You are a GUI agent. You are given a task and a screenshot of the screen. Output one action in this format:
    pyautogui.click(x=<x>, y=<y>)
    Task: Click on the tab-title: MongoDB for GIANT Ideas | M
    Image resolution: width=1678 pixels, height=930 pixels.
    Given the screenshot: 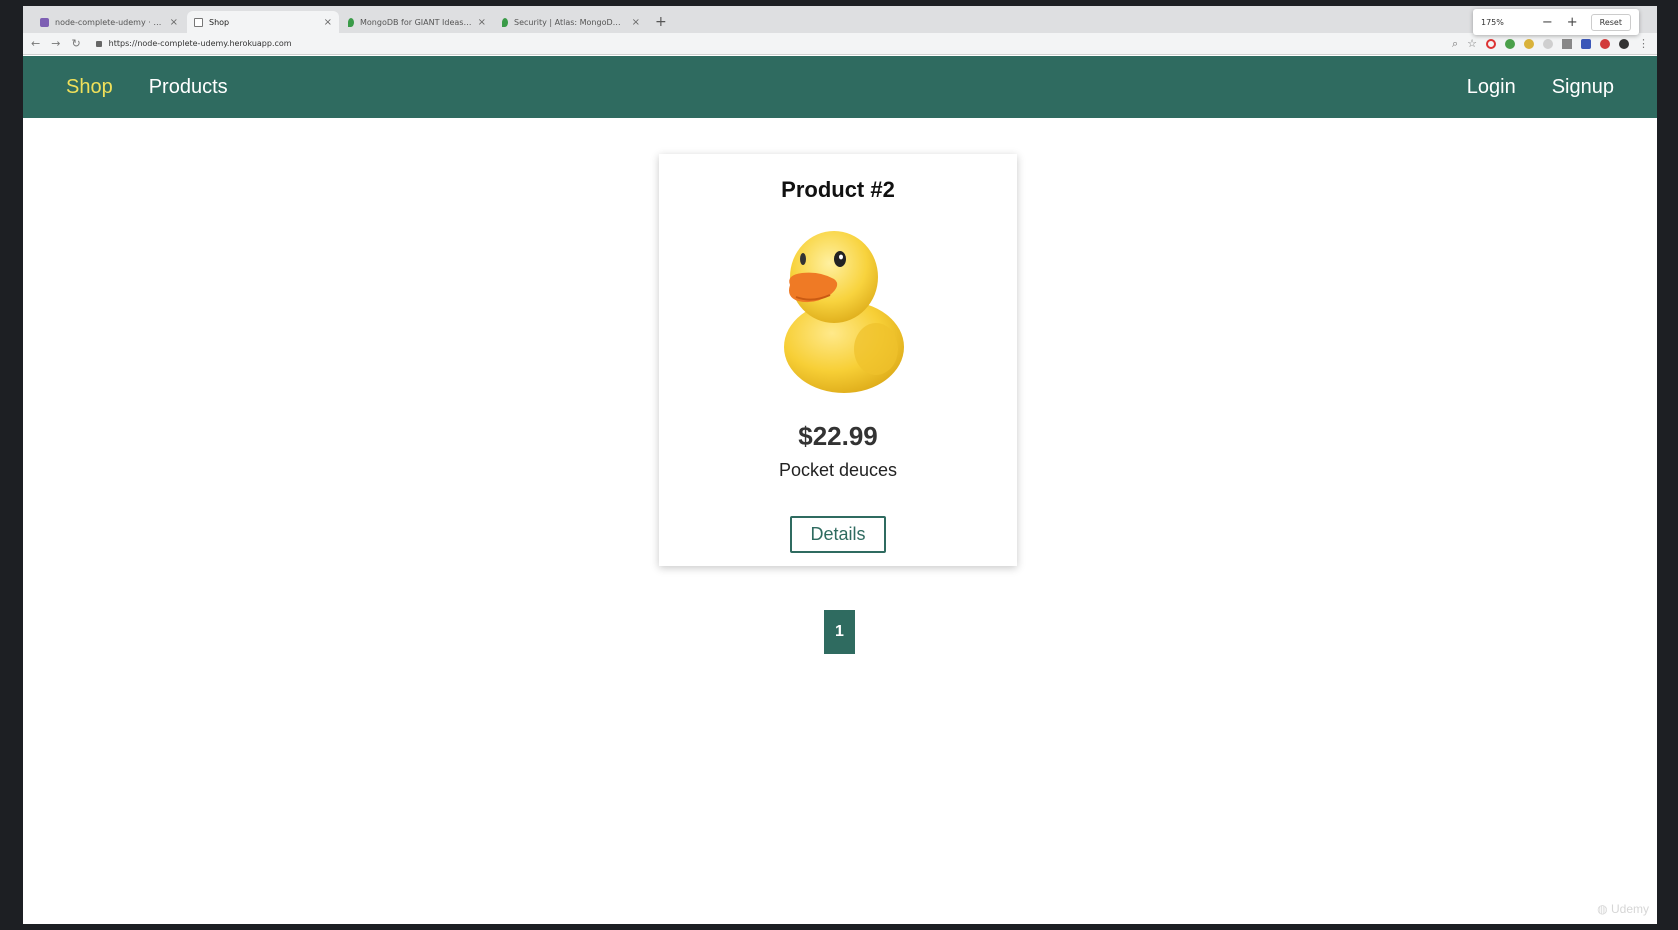 What is the action you would take?
    pyautogui.click(x=416, y=22)
    